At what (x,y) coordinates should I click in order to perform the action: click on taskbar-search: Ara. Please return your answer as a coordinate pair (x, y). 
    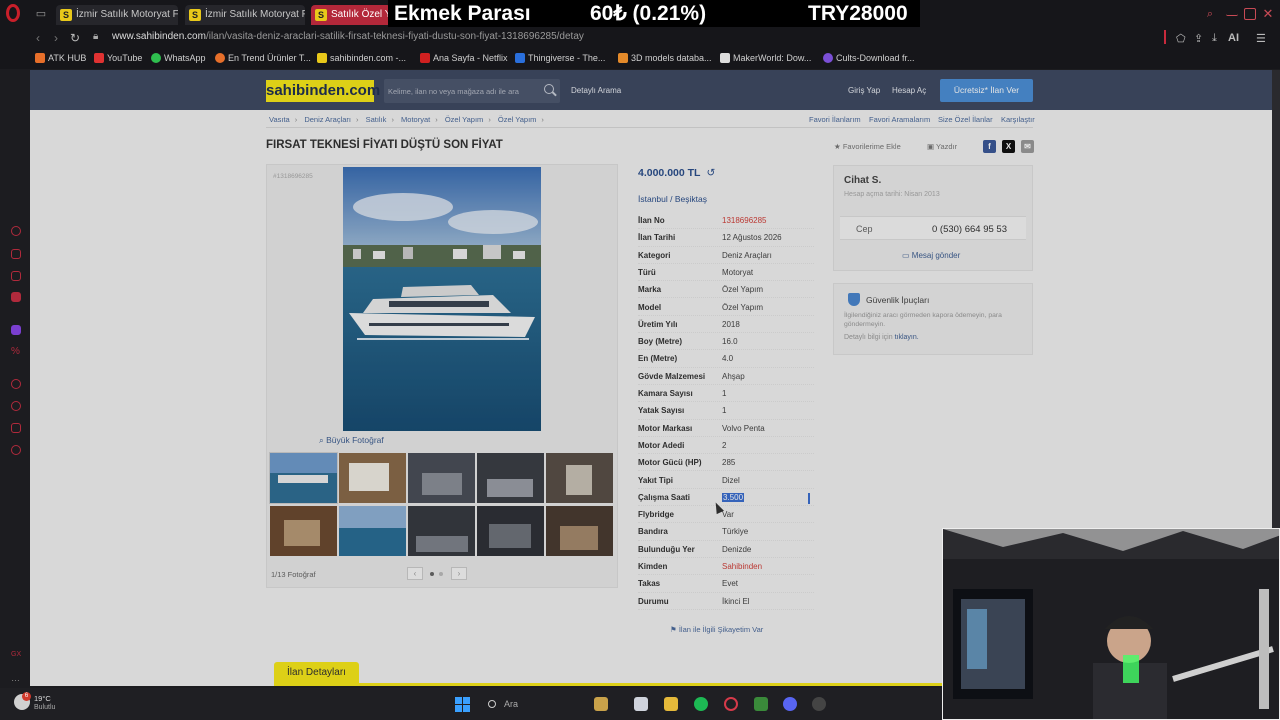
    Looking at the image, I should click on (536, 704).